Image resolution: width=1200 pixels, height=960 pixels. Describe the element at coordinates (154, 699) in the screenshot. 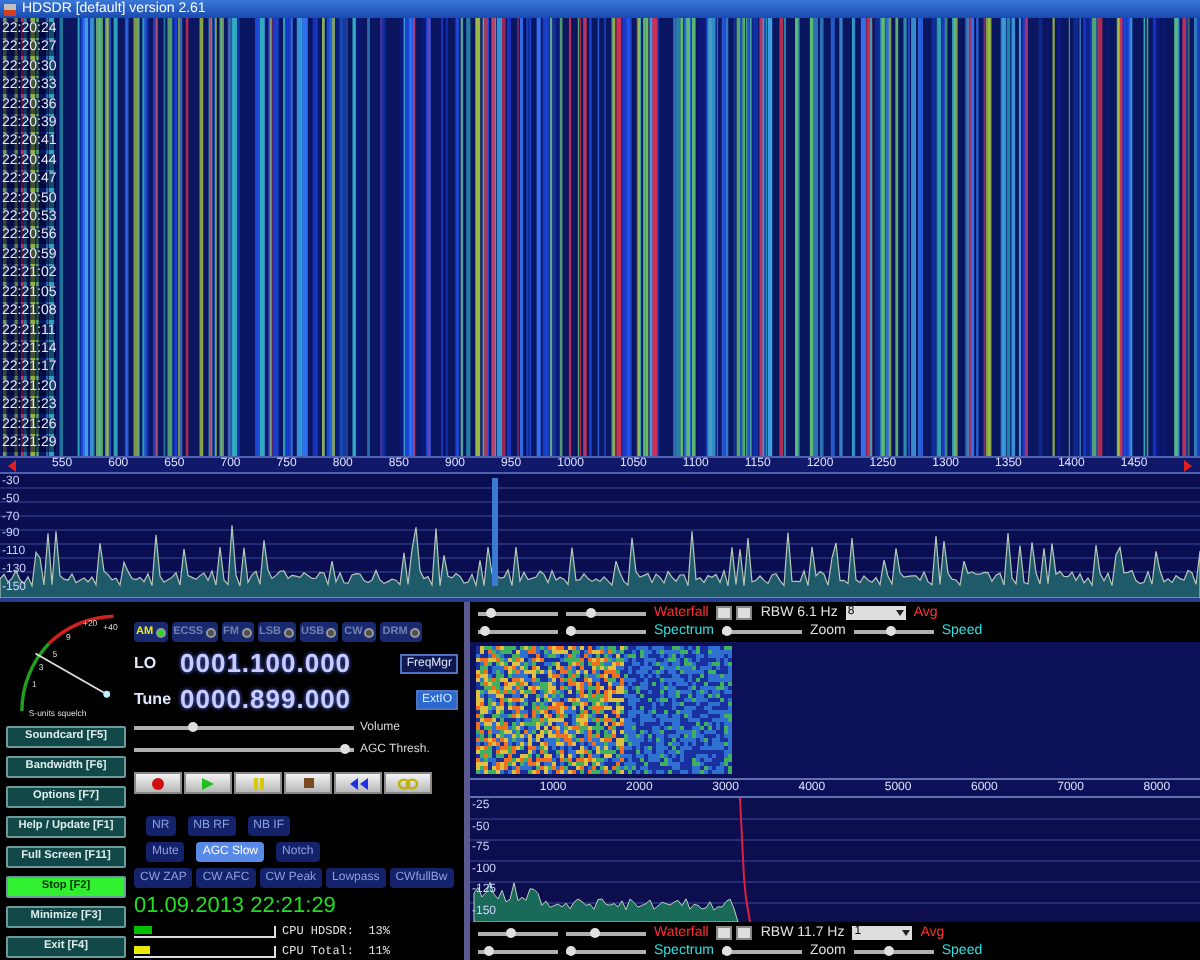

I see `tune-label: Tune` at that location.